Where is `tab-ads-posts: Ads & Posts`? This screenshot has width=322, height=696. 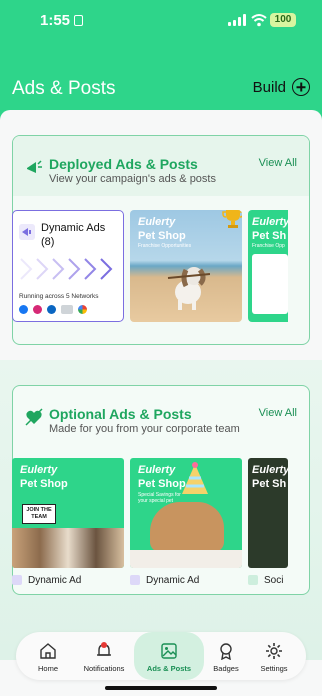 tab-ads-posts: Ads & Posts is located at coordinates (169, 656).